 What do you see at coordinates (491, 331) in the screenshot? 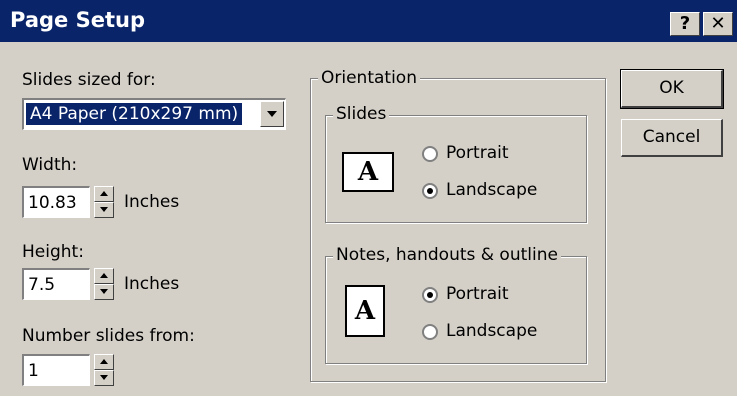
I see `notes-landscape-label: Landscape` at bounding box center [491, 331].